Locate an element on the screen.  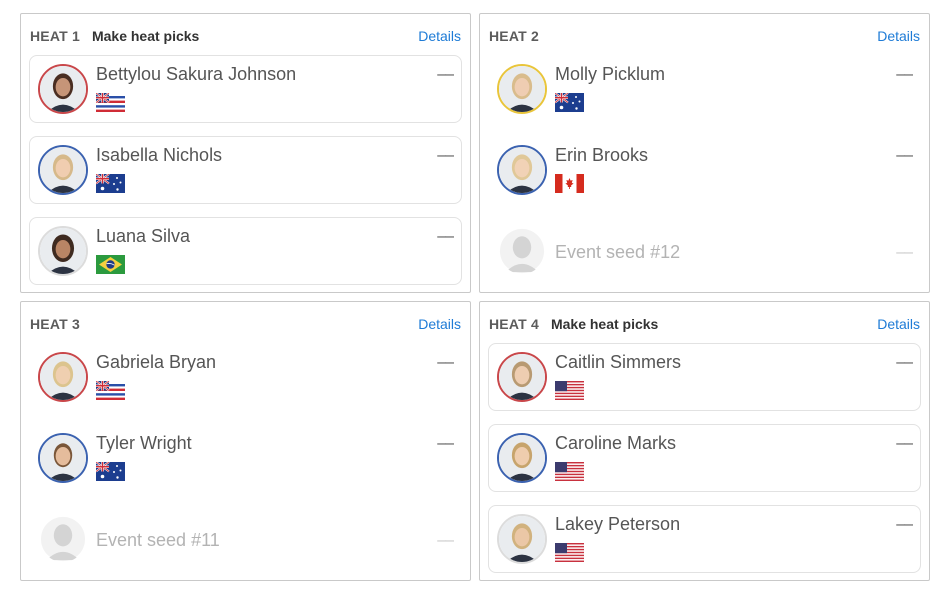
event-seed-placeholder: Event seed #11 is located at coordinates (158, 540).